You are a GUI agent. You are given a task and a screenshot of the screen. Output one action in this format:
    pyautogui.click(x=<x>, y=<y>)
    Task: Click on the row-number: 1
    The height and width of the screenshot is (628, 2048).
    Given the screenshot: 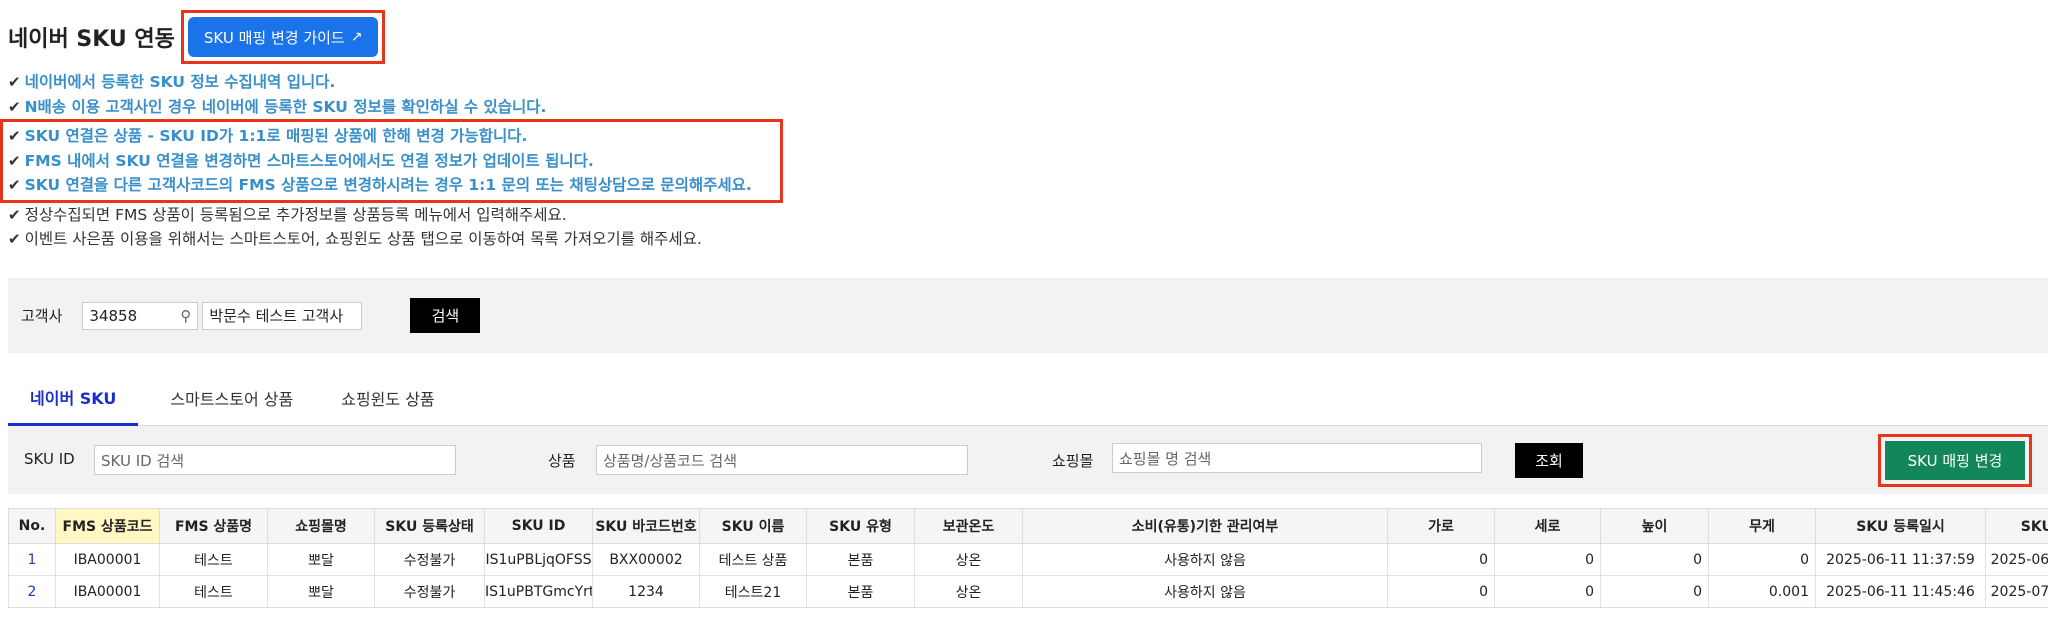 What is the action you would take?
    pyautogui.click(x=32, y=559)
    